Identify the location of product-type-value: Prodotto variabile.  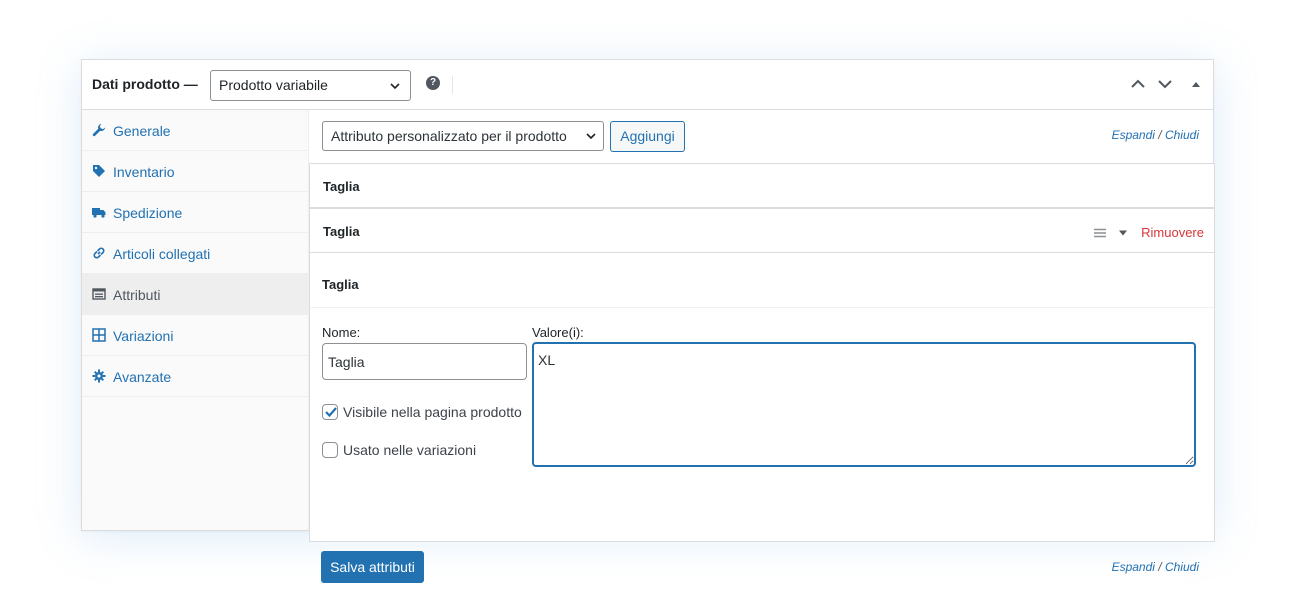
(273, 85).